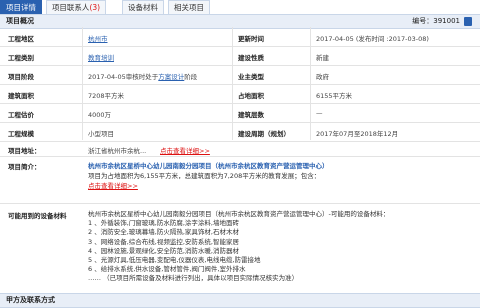  Describe the element at coordinates (251, 115) in the screenshot. I see `field-label: 建筑层数` at that location.